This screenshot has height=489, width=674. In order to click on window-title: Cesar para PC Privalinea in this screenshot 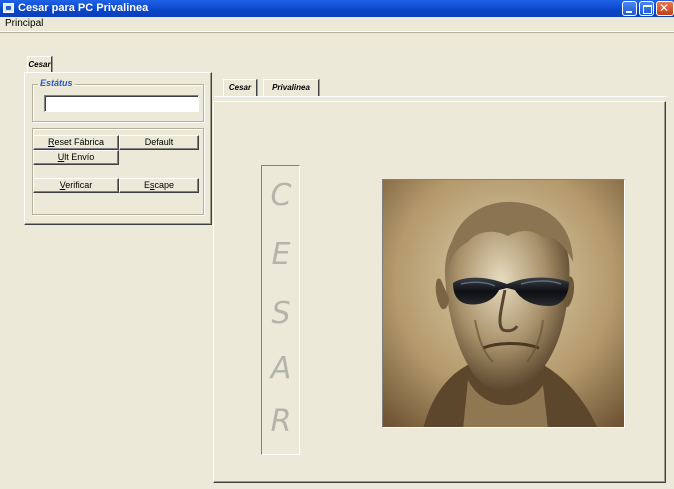, I will do `click(83, 8)`.